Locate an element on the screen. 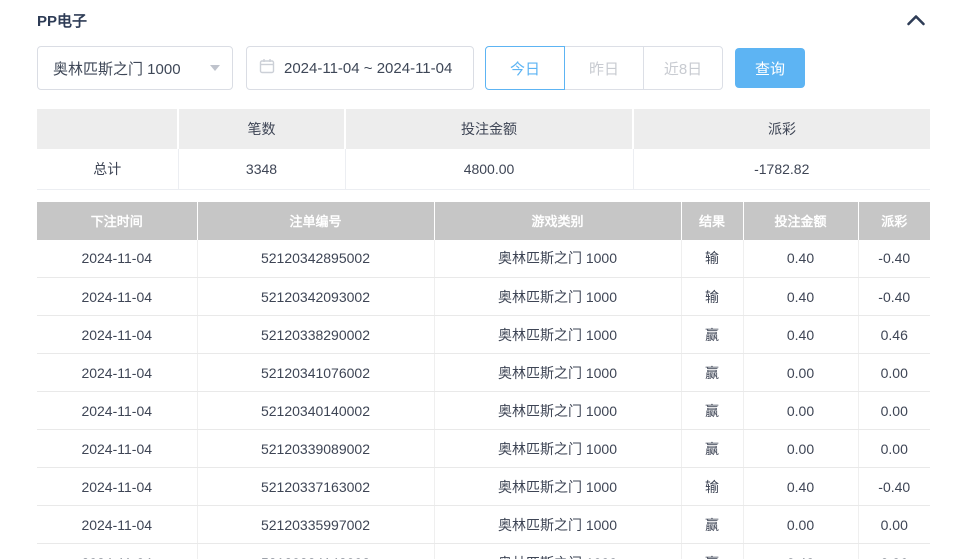 Image resolution: width=966 pixels, height=559 pixels. panel-title: PP电子 is located at coordinates (62, 21).